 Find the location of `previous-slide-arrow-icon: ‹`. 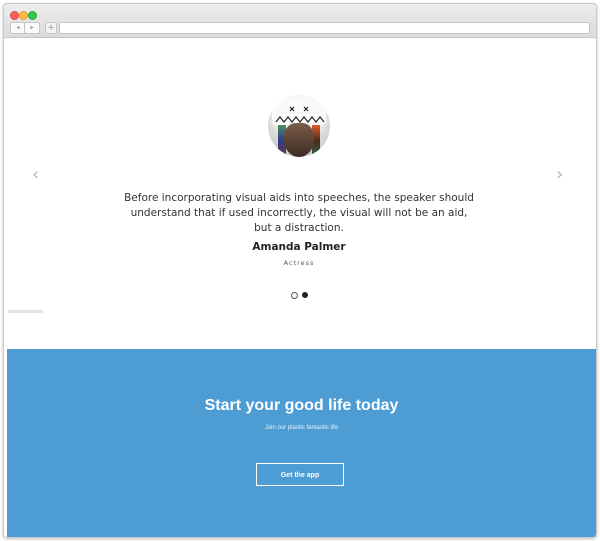

previous-slide-arrow-icon: ‹ is located at coordinates (35, 175).